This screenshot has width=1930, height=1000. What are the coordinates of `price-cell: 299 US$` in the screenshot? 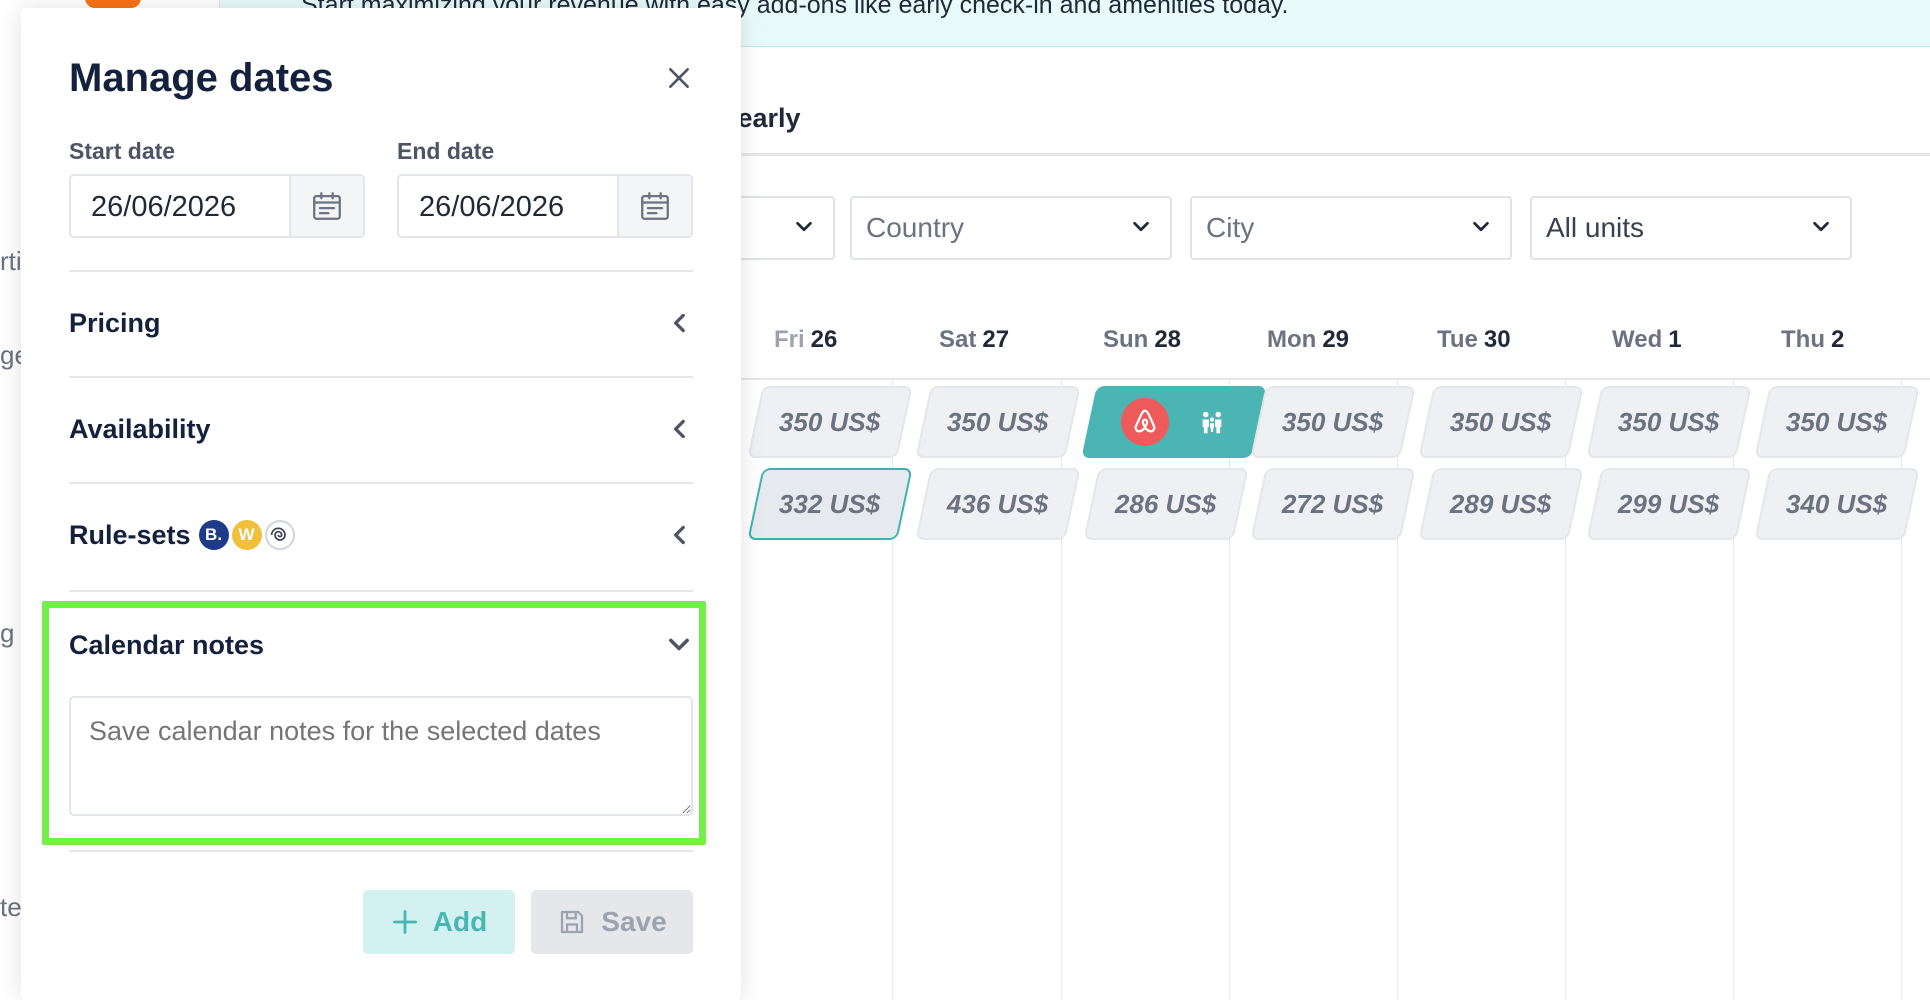 It's located at (1669, 504).